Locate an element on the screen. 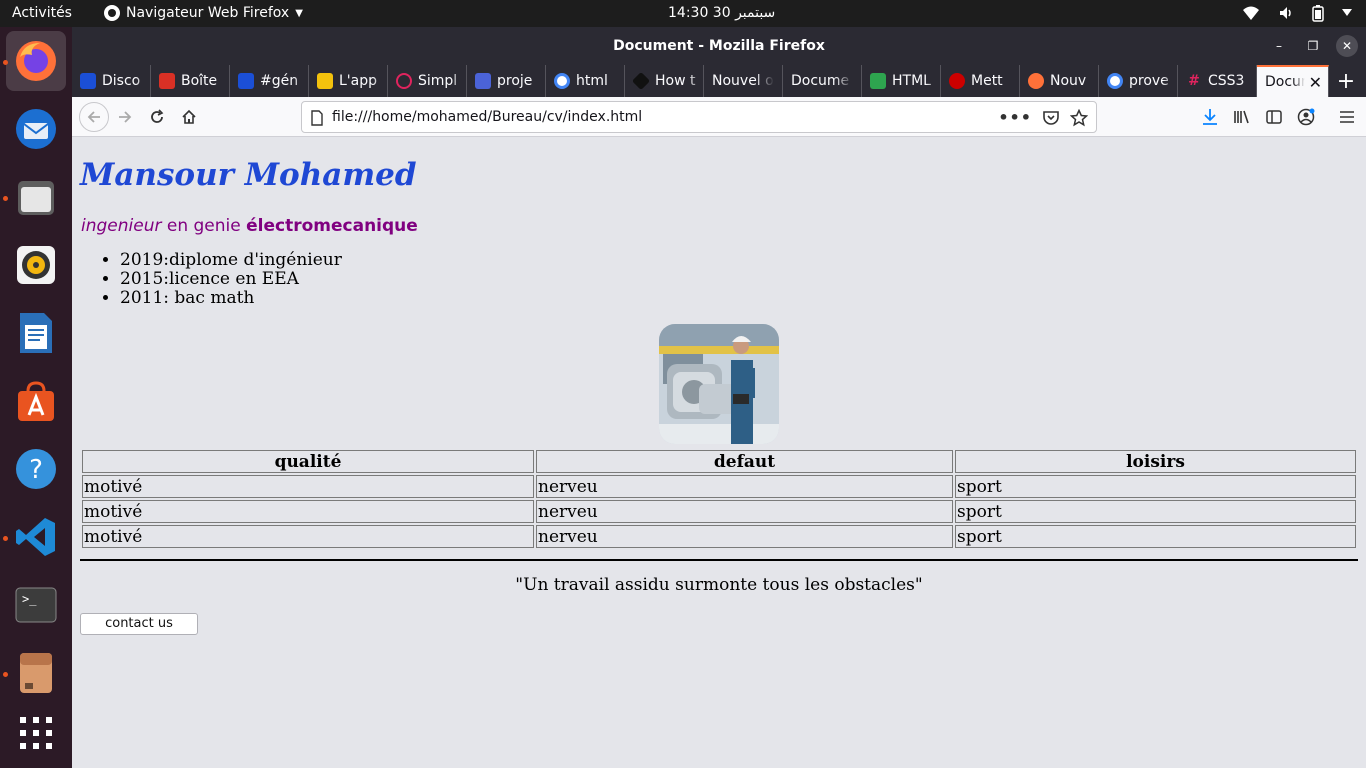  tab-active: Docum✕ is located at coordinates (1293, 81).